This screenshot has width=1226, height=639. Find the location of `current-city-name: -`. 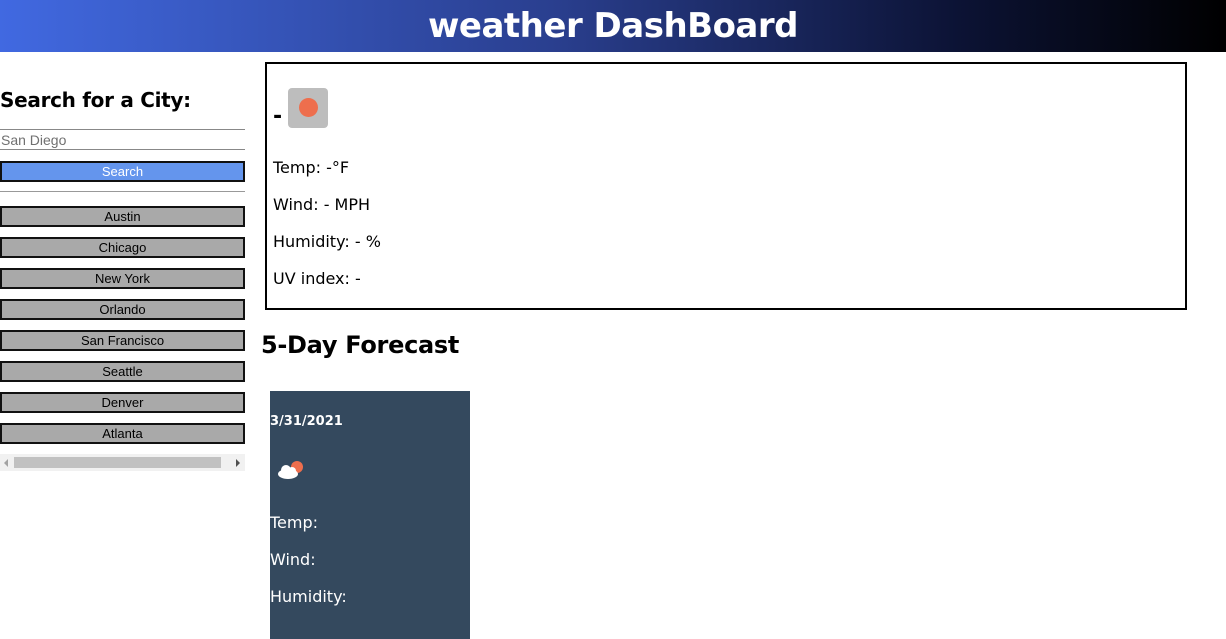

current-city-name: - is located at coordinates (278, 116).